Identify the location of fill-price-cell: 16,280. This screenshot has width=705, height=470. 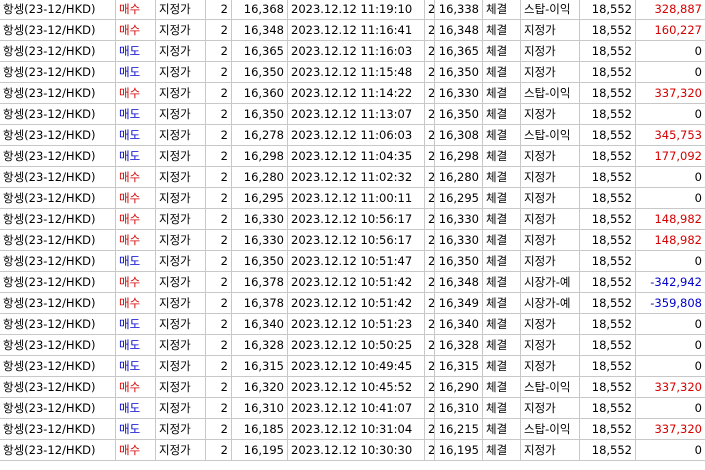
(459, 177).